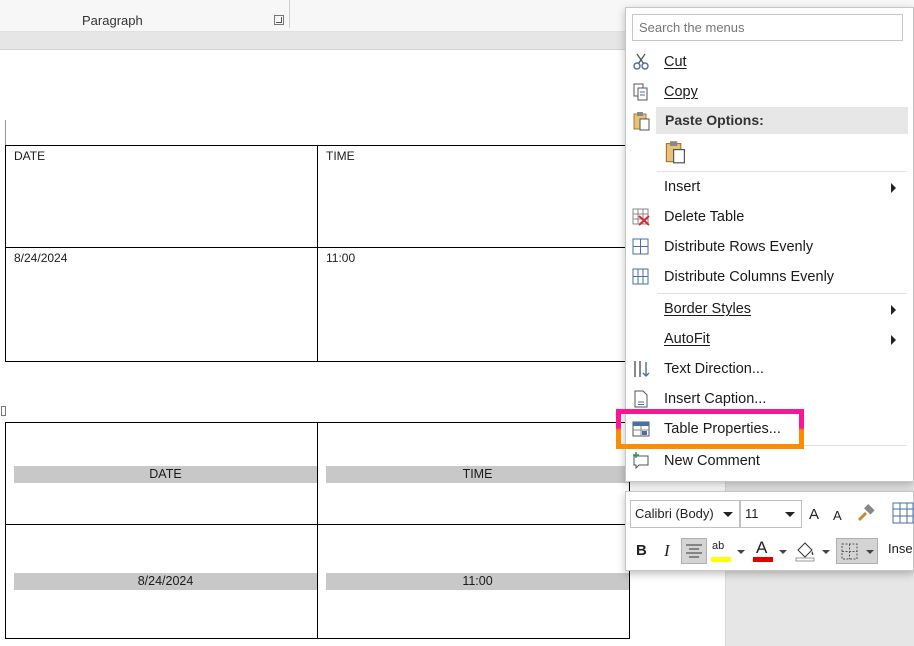  I want to click on distribute-rows-icon, so click(640, 246).